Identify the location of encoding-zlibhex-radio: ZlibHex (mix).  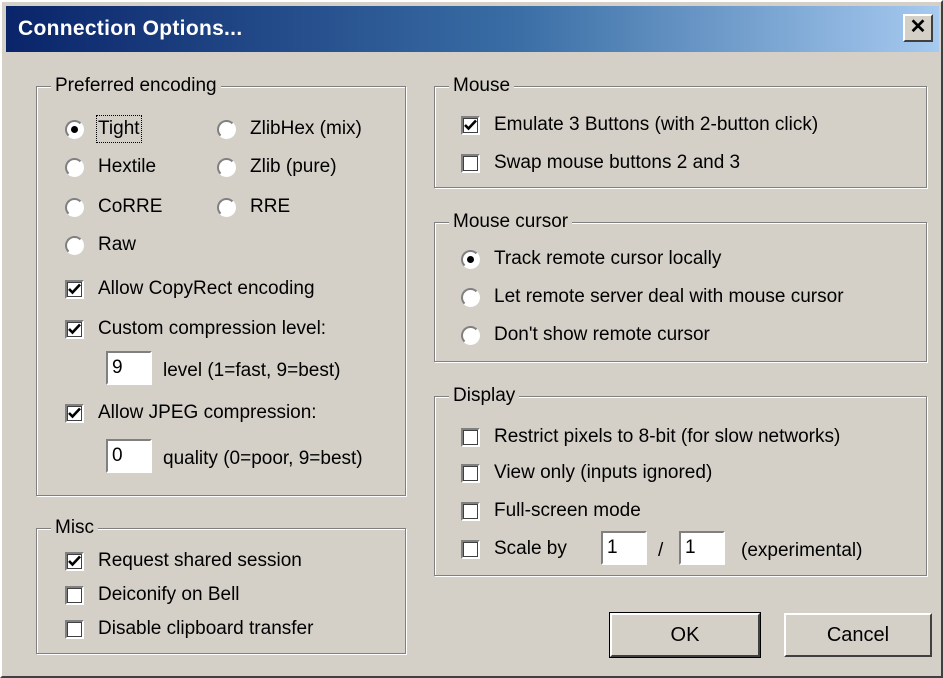
(289, 129).